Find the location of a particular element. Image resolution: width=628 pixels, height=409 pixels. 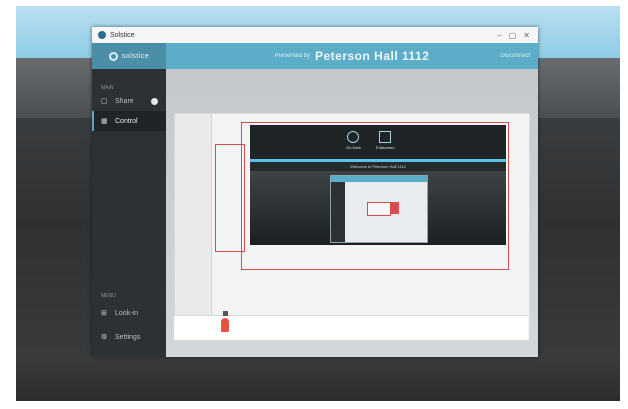

logo: solstice is located at coordinates (129, 56).